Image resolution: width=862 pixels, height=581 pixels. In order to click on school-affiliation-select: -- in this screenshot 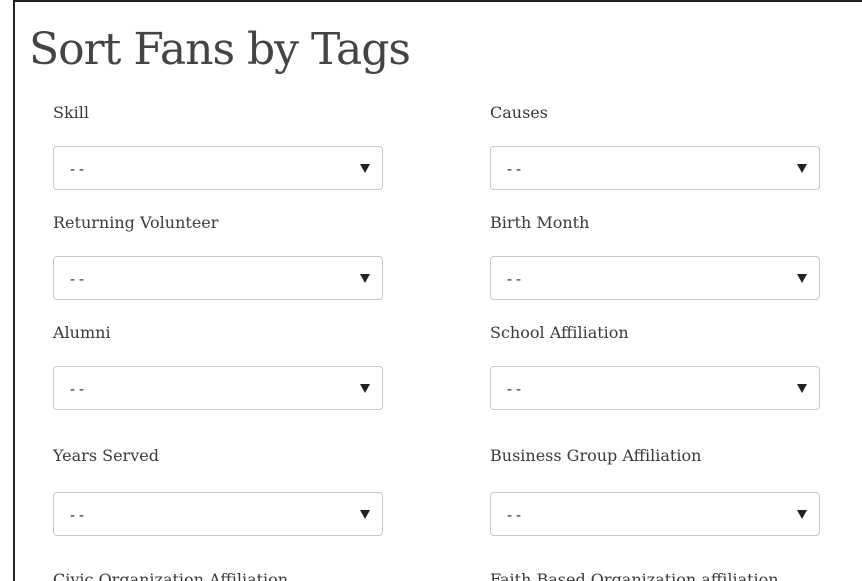, I will do `click(655, 388)`.